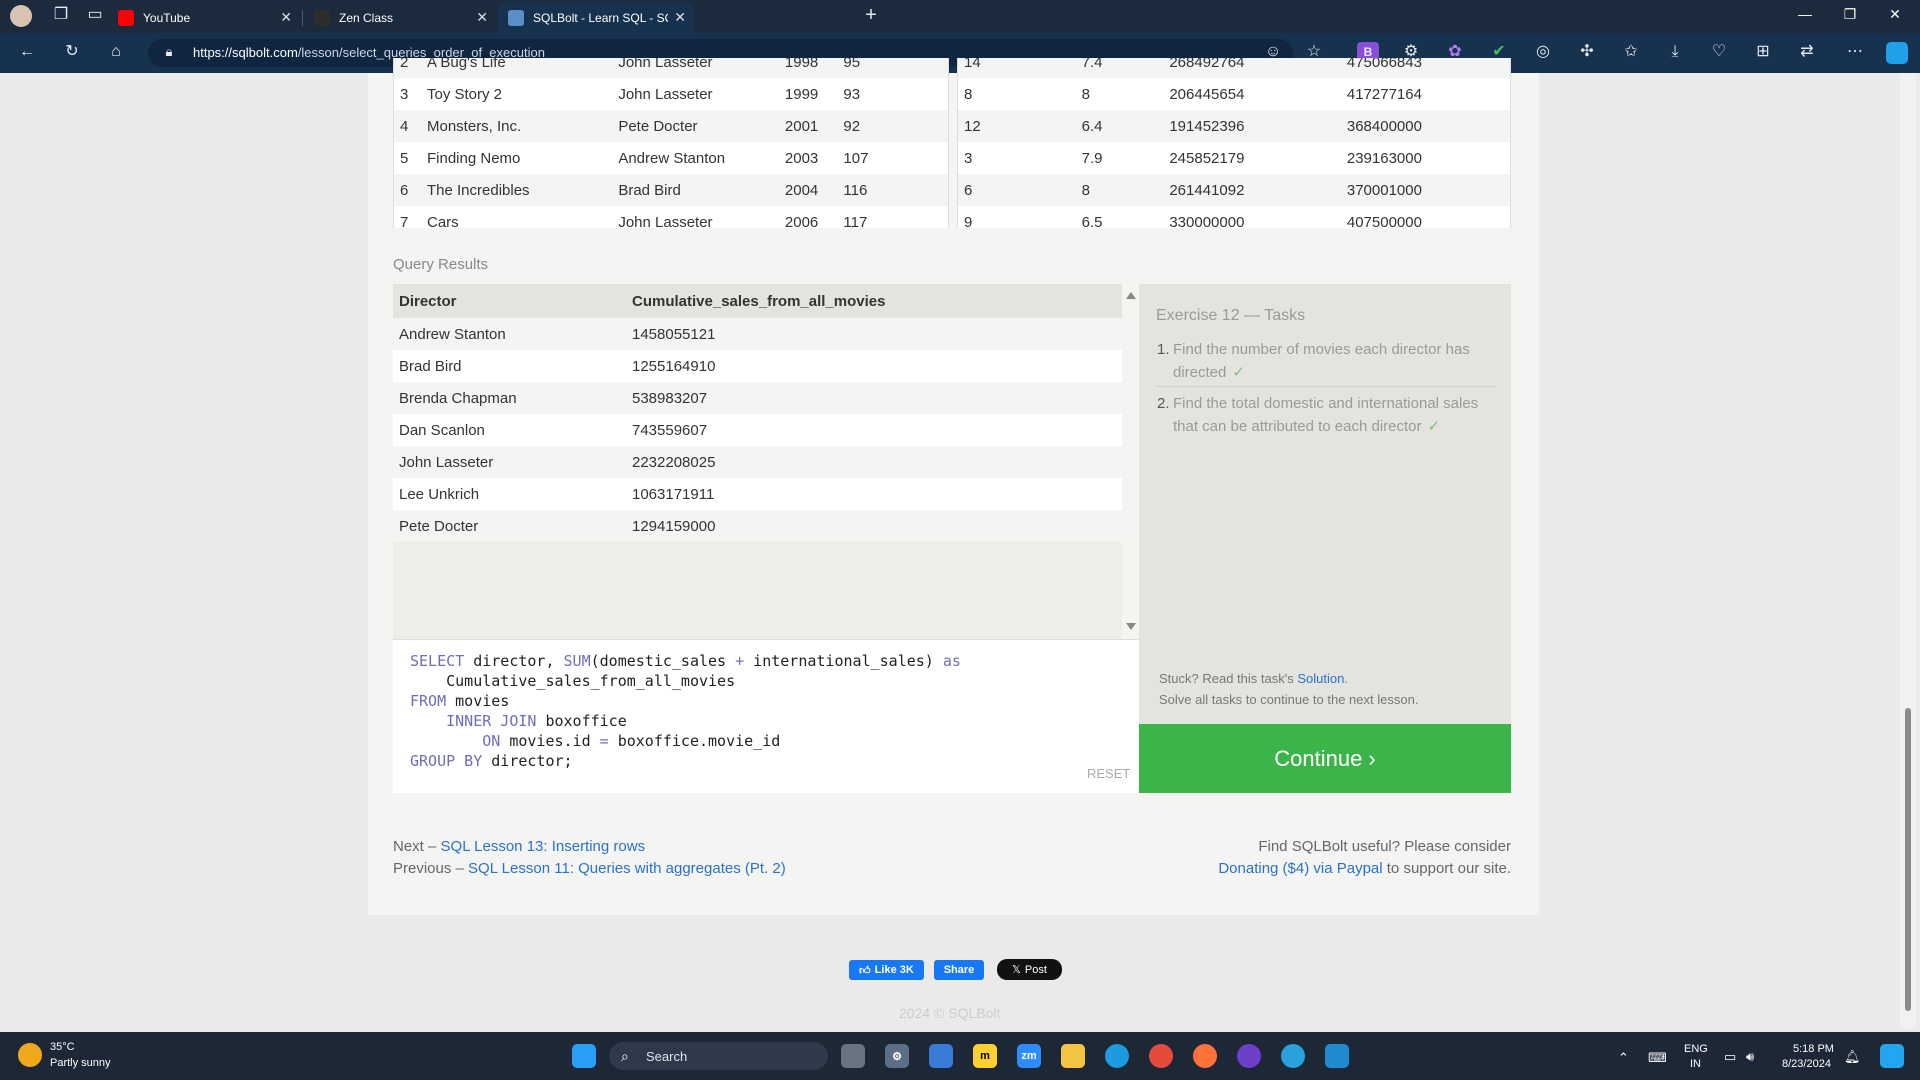 The height and width of the screenshot is (1080, 1920). Describe the element at coordinates (1016, 970) in the screenshot. I see `x-logo-icon: 𝕏` at that location.